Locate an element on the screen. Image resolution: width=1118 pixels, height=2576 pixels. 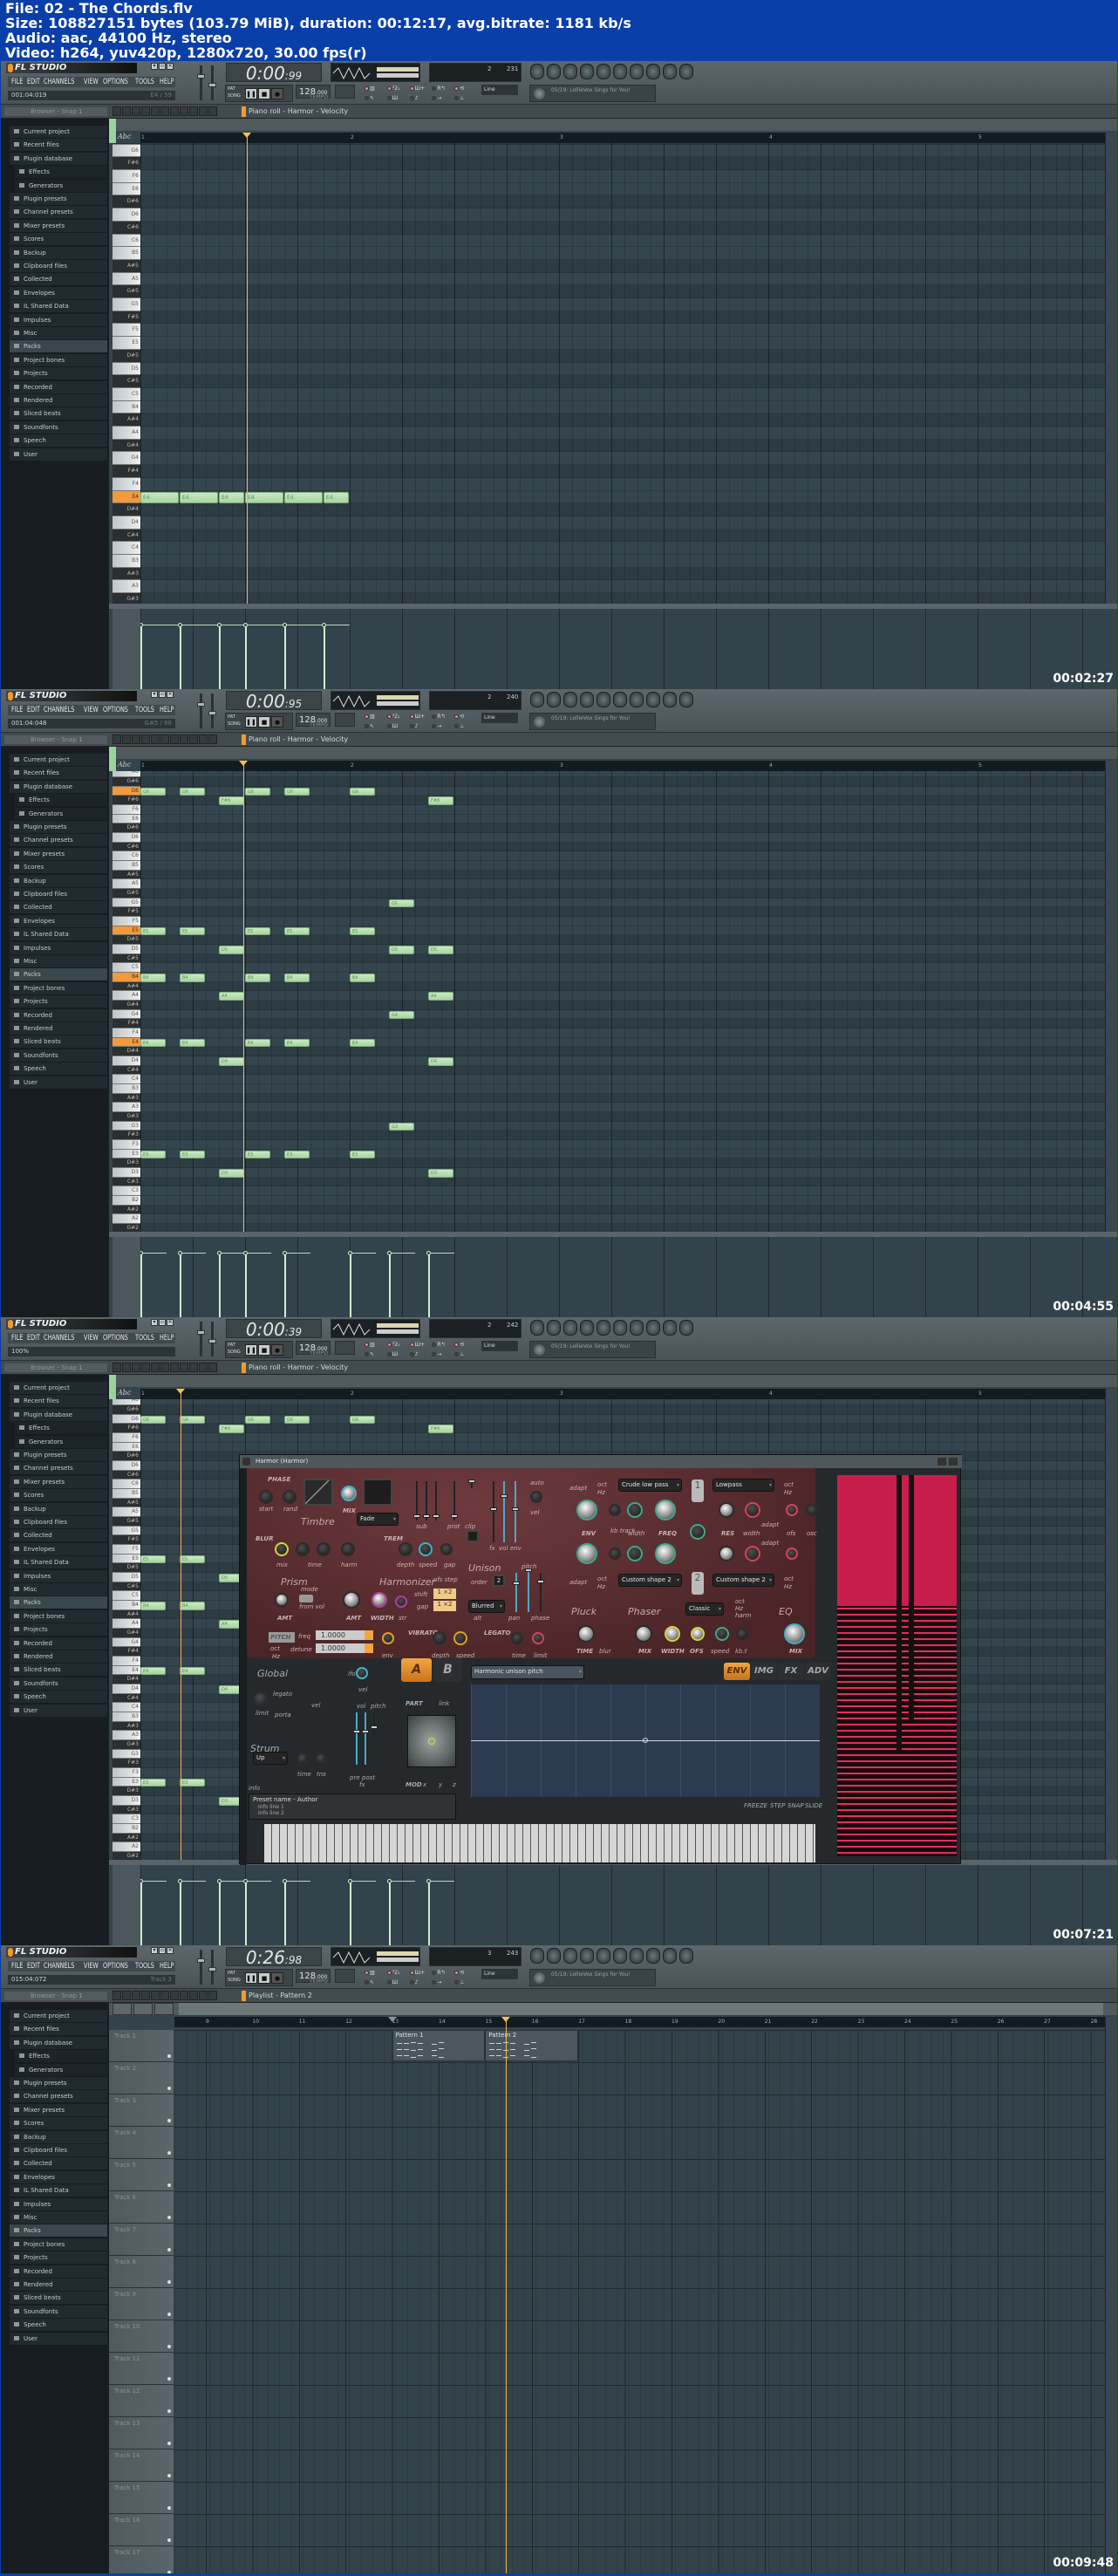
panel-title: Playlist - Pattern 2 is located at coordinates (277, 1996).